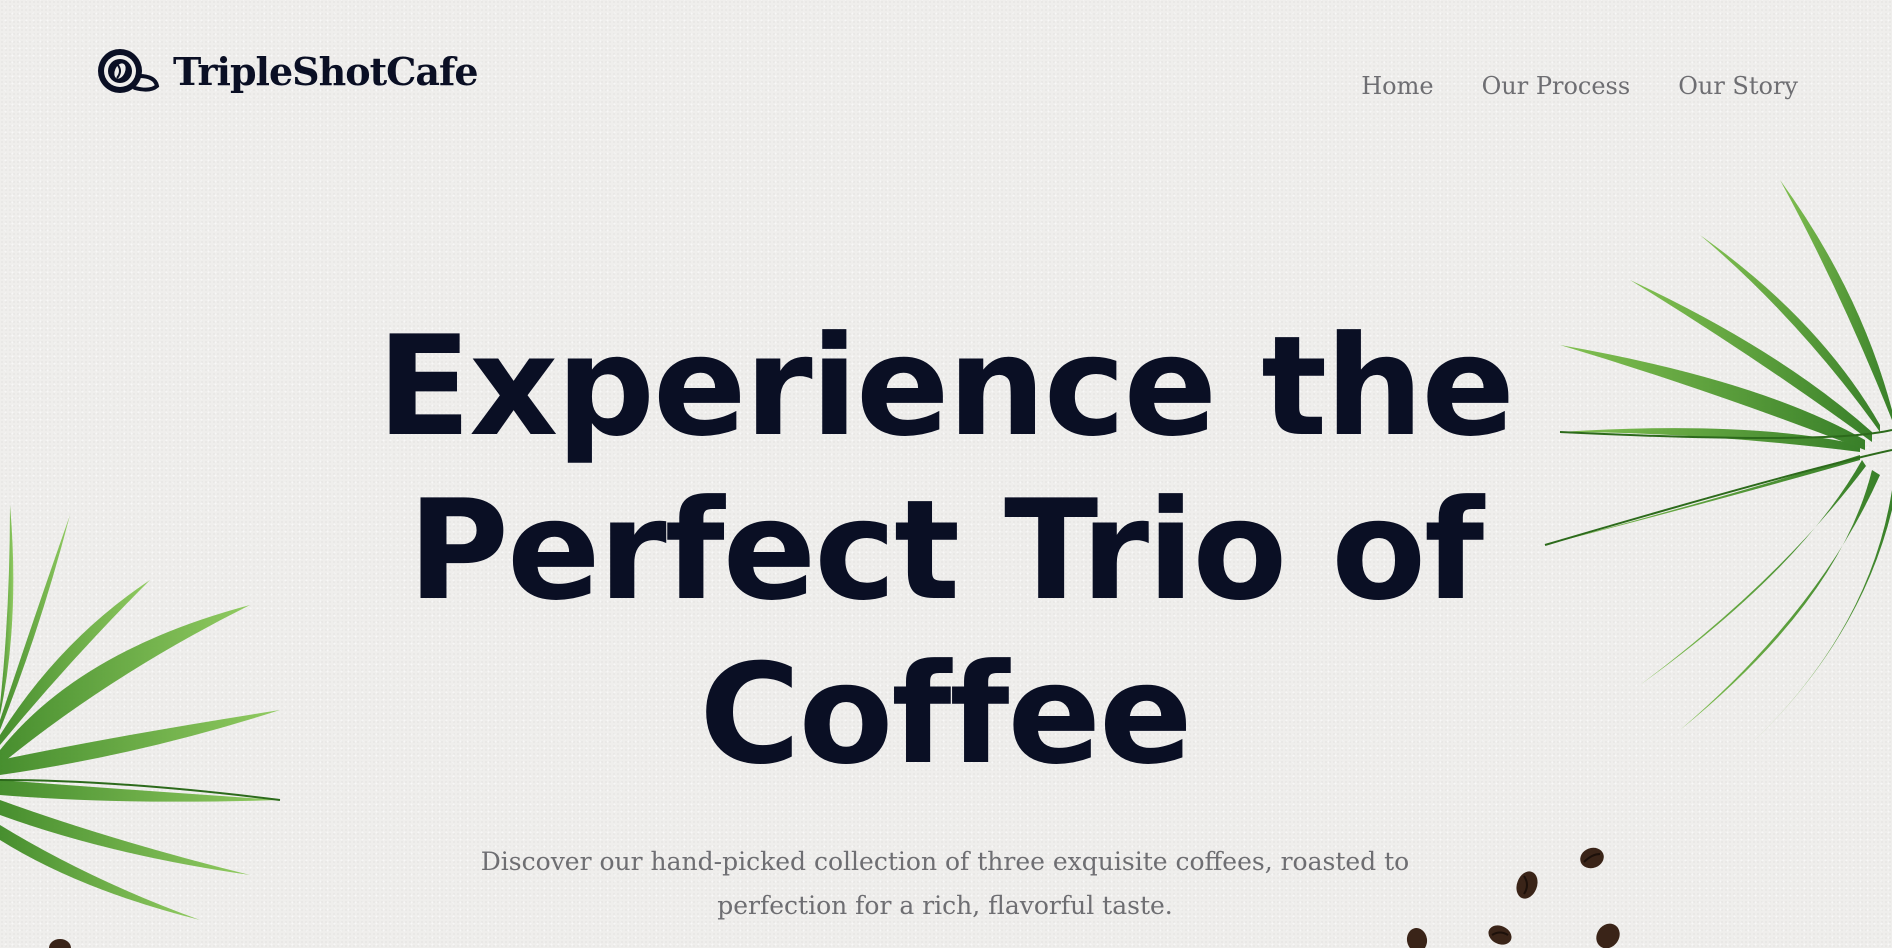 Image resolution: width=1892 pixels, height=948 pixels. I want to click on palm-leaf-icon, so click(140, 712).